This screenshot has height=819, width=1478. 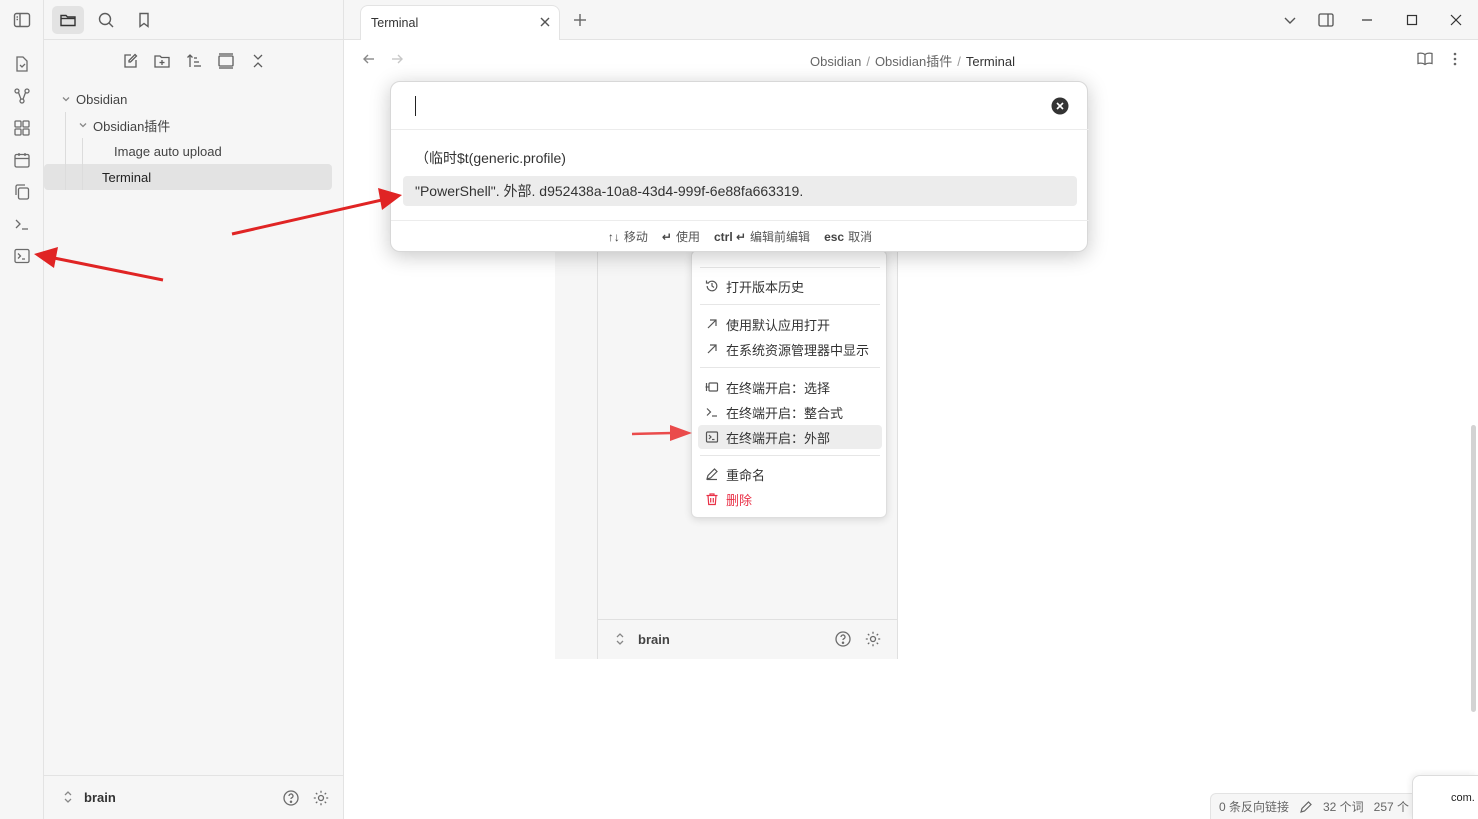 I want to click on instruction-text: 移动, so click(x=635, y=237).